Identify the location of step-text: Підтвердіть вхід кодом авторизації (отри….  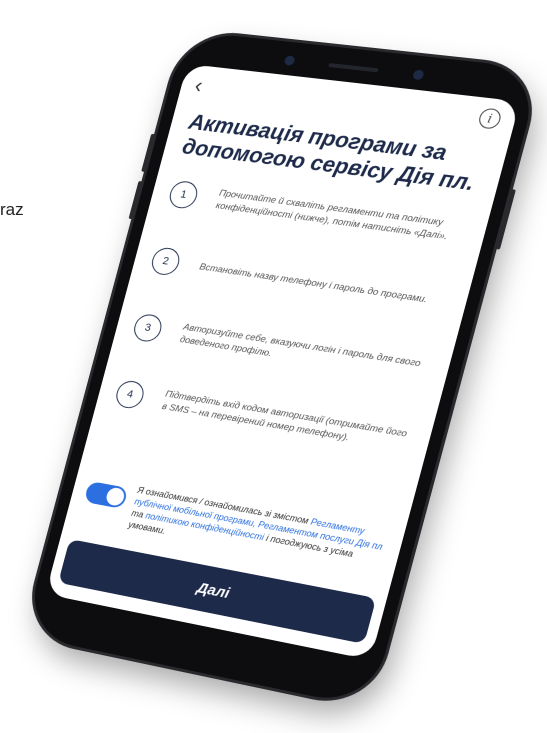
(284, 416).